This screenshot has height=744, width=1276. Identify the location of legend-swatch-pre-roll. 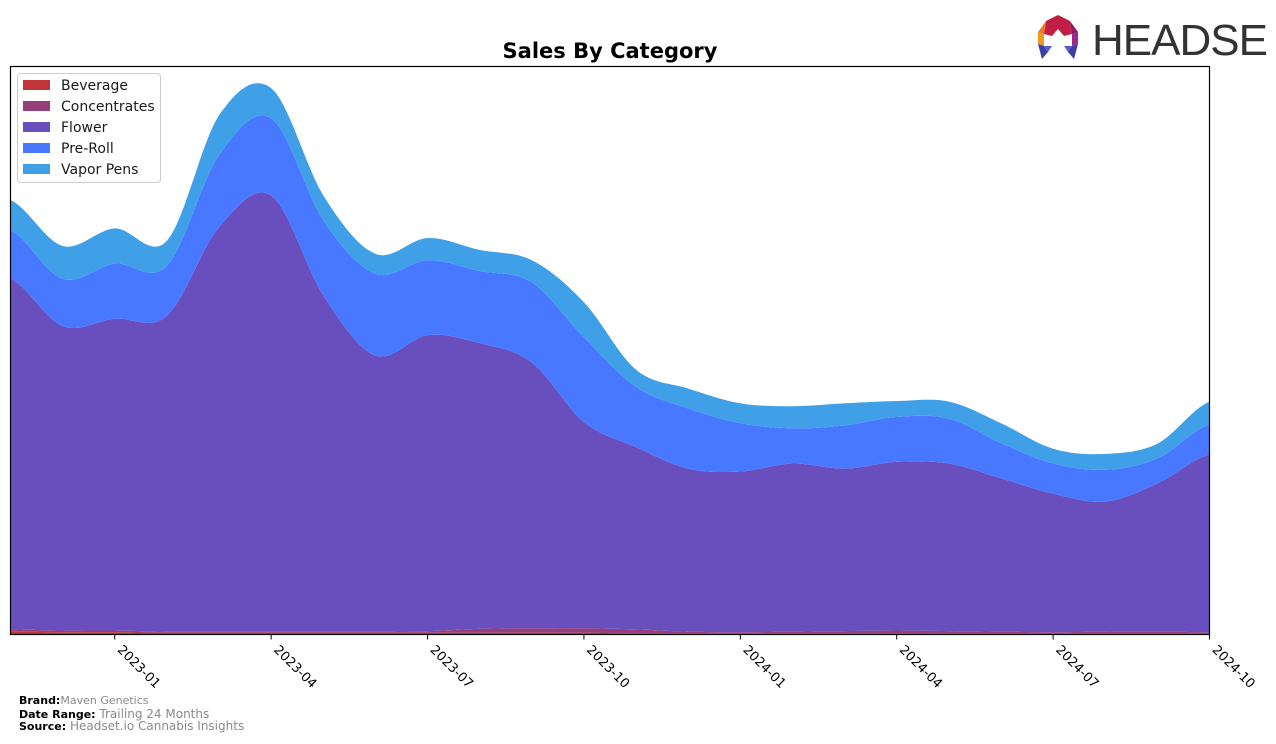
(36, 148).